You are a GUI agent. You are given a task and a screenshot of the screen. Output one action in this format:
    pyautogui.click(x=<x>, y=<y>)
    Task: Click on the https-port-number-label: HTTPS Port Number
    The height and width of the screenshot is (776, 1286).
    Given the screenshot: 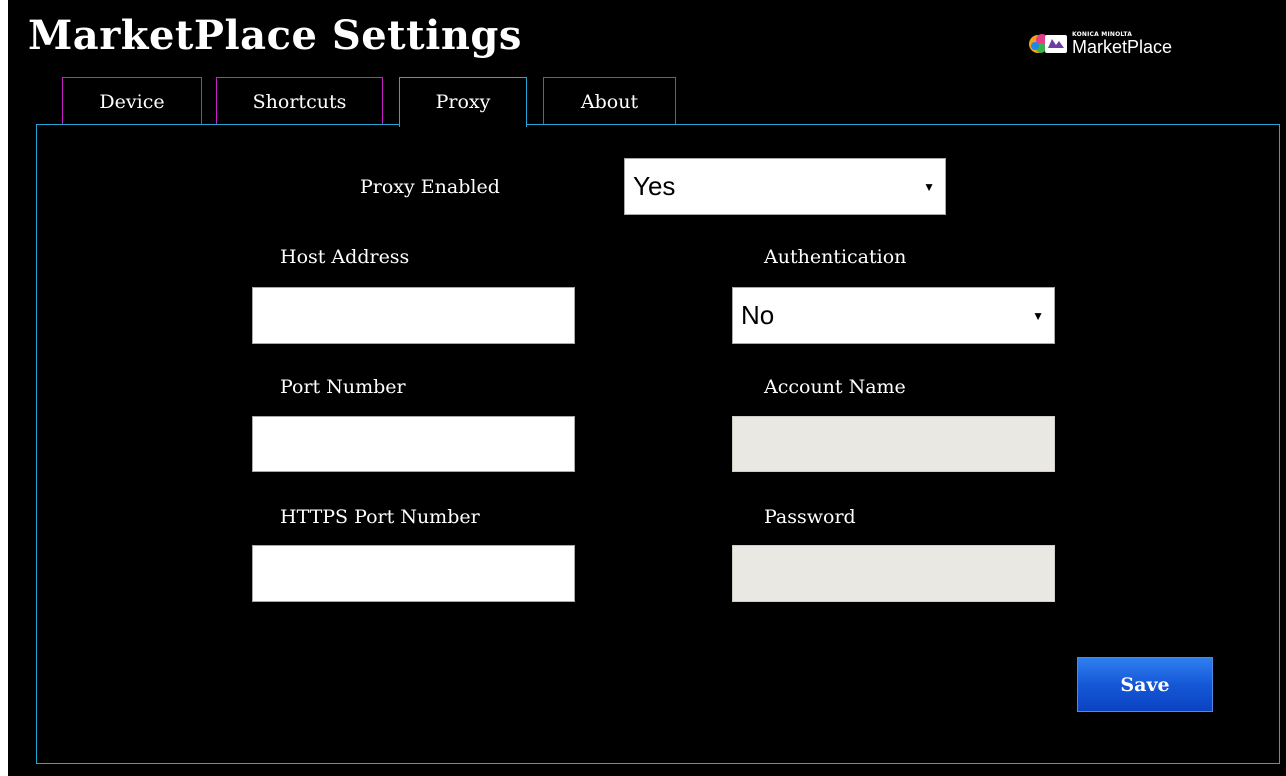 What is the action you would take?
    pyautogui.click(x=380, y=517)
    